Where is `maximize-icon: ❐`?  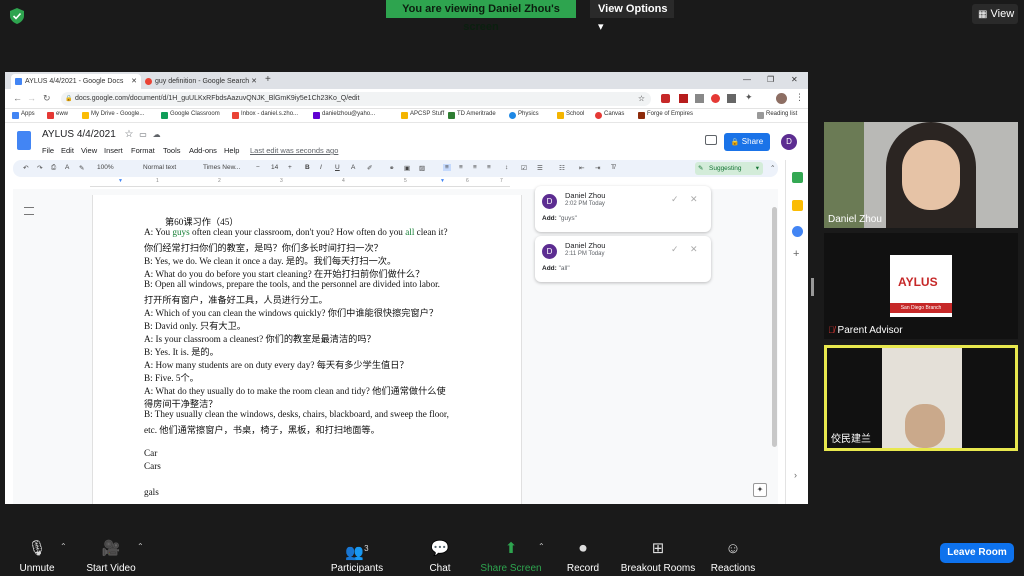 maximize-icon: ❐ is located at coordinates (770, 79).